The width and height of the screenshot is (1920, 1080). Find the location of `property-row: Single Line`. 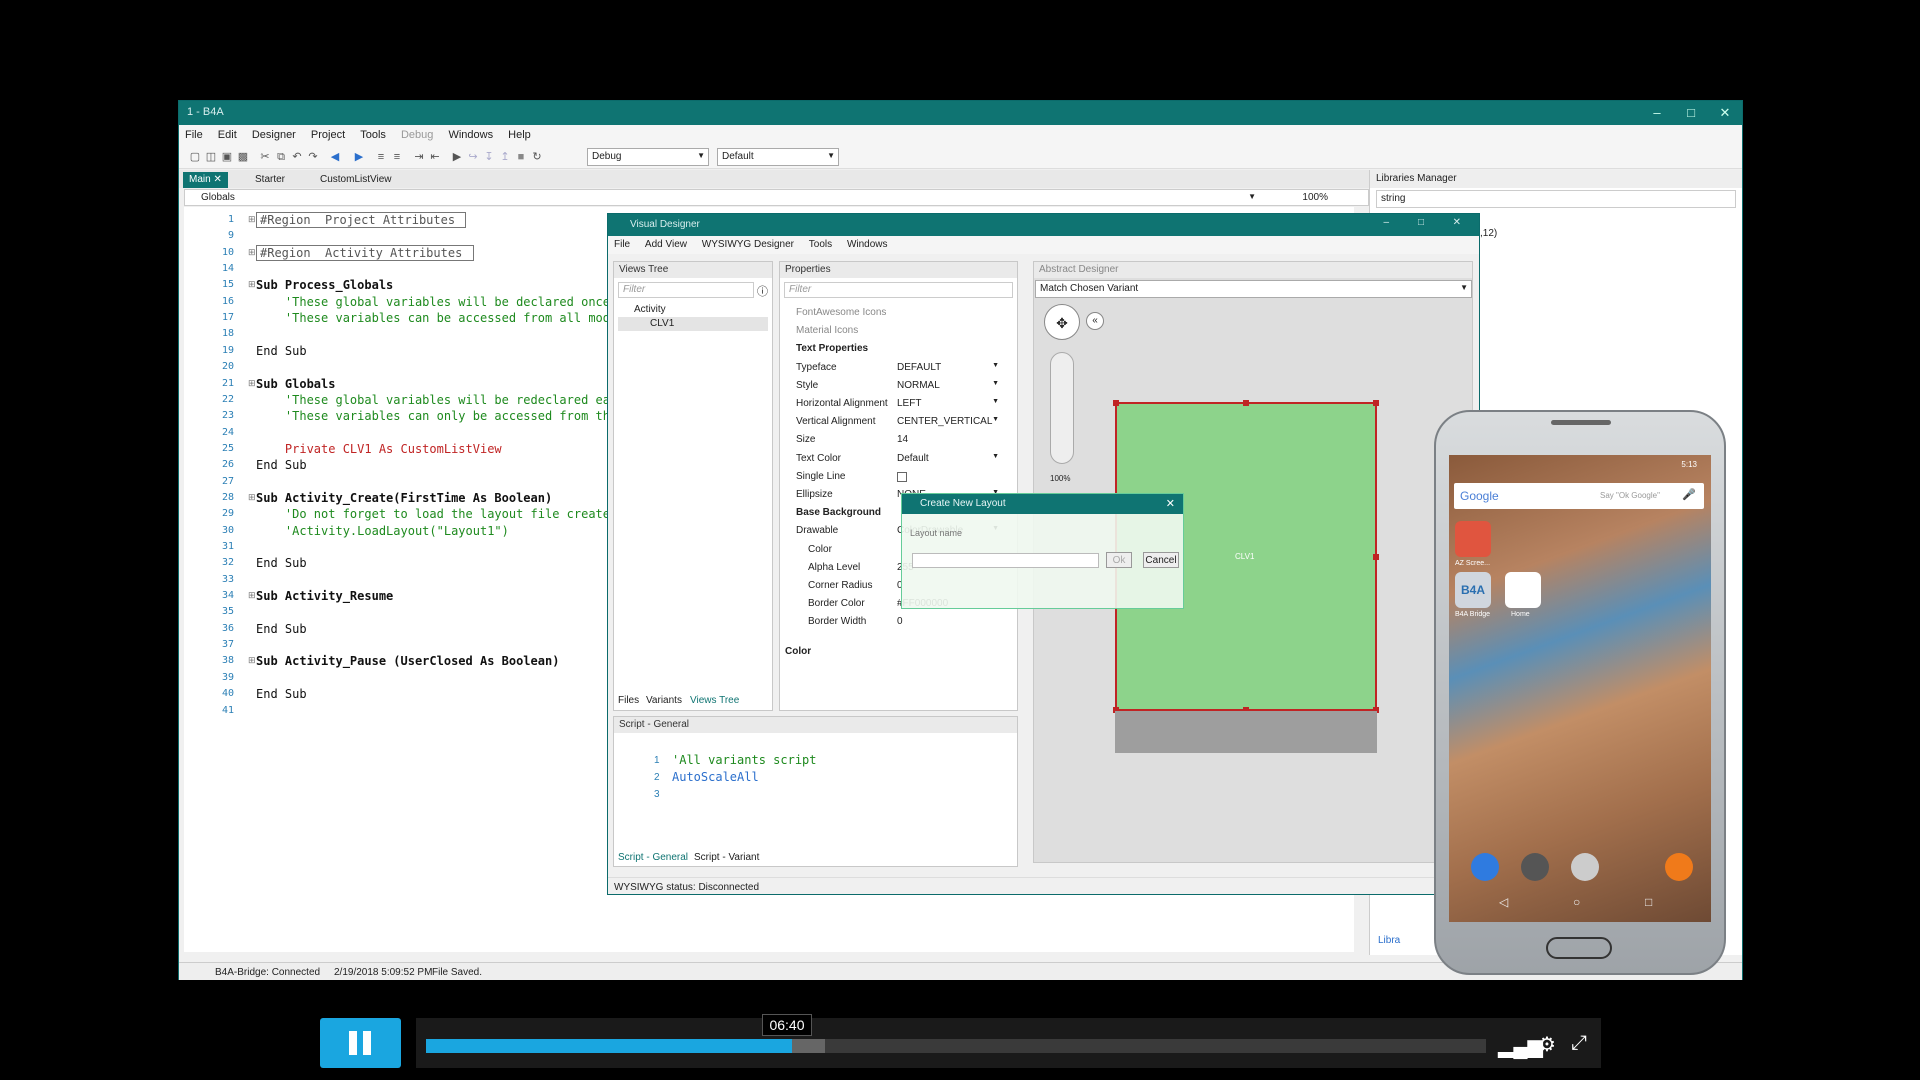

property-row: Single Line is located at coordinates (898, 477).